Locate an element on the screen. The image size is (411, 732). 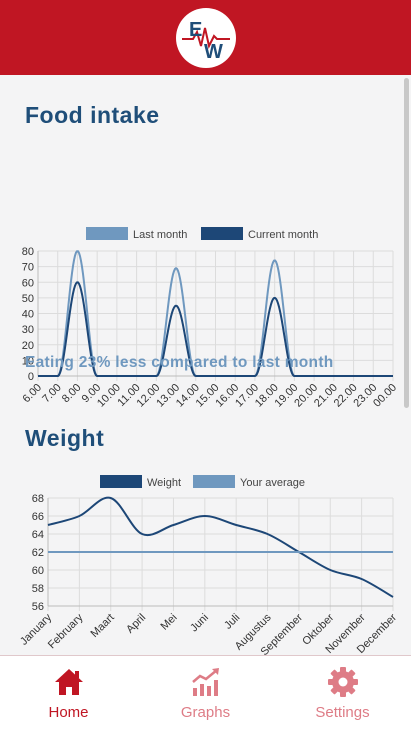
y-tick-label: 64 is located at coordinates (38, 535).